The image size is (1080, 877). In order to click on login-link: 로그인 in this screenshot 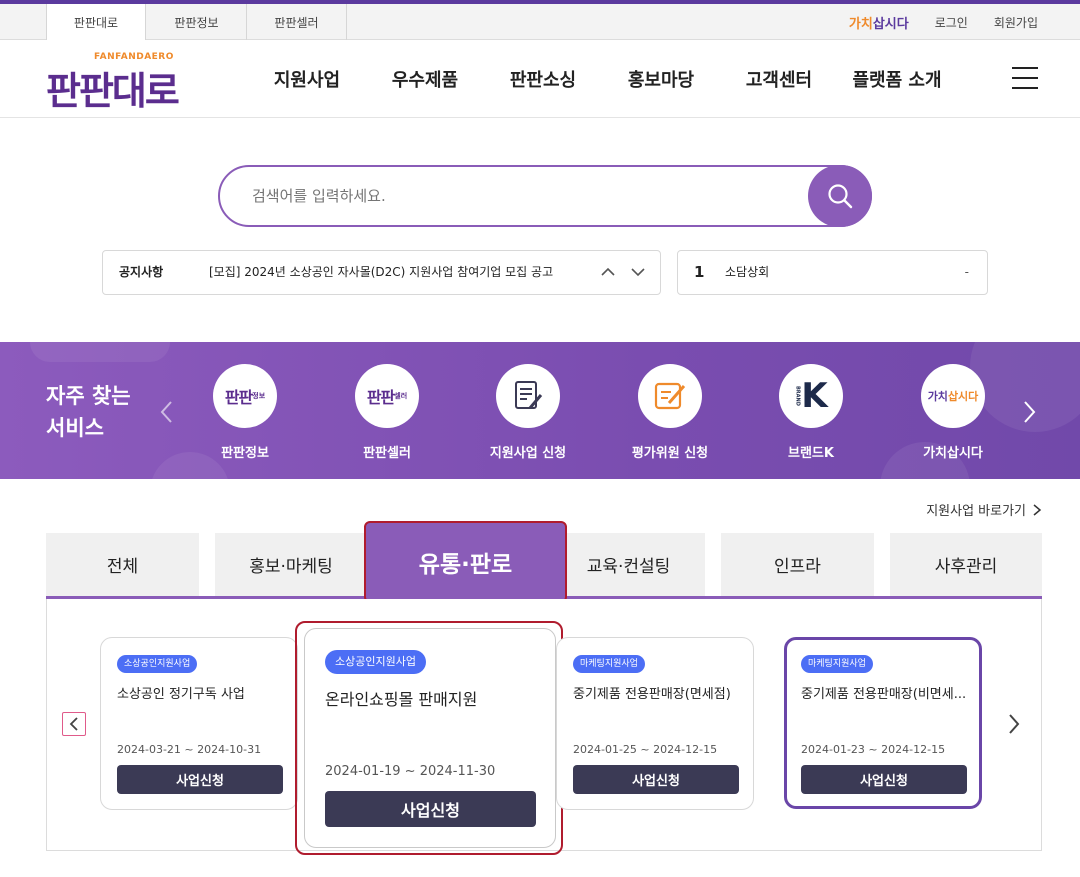, I will do `click(951, 22)`.